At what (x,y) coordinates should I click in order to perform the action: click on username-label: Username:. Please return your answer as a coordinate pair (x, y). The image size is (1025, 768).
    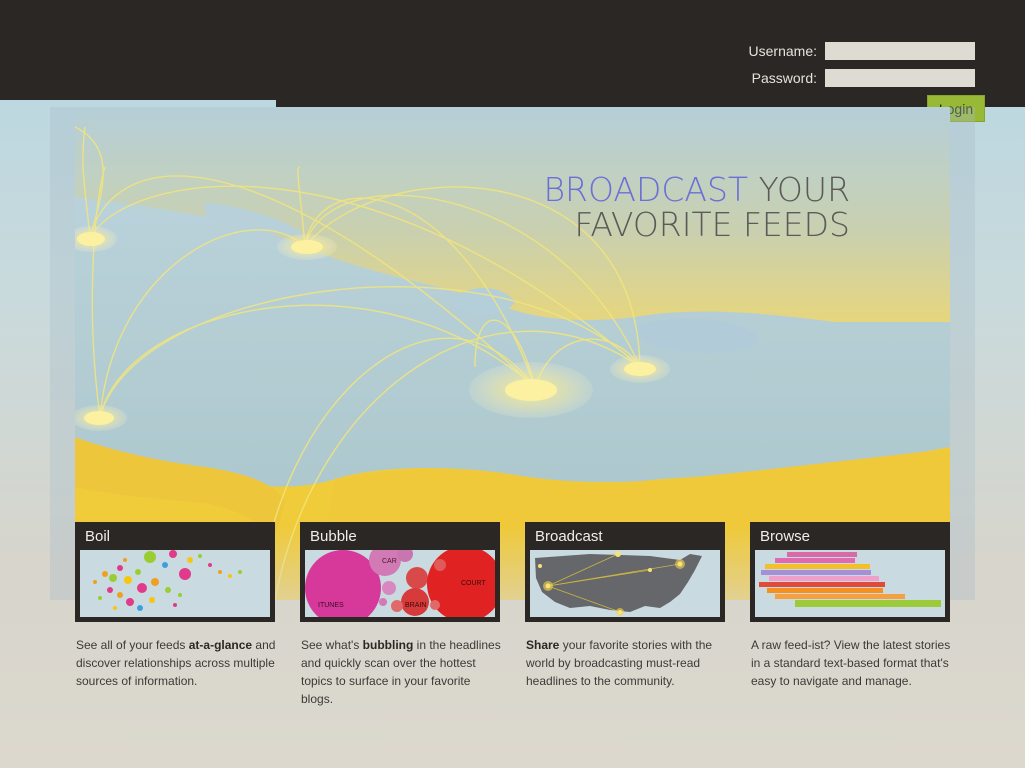
    Looking at the image, I should click on (782, 51).